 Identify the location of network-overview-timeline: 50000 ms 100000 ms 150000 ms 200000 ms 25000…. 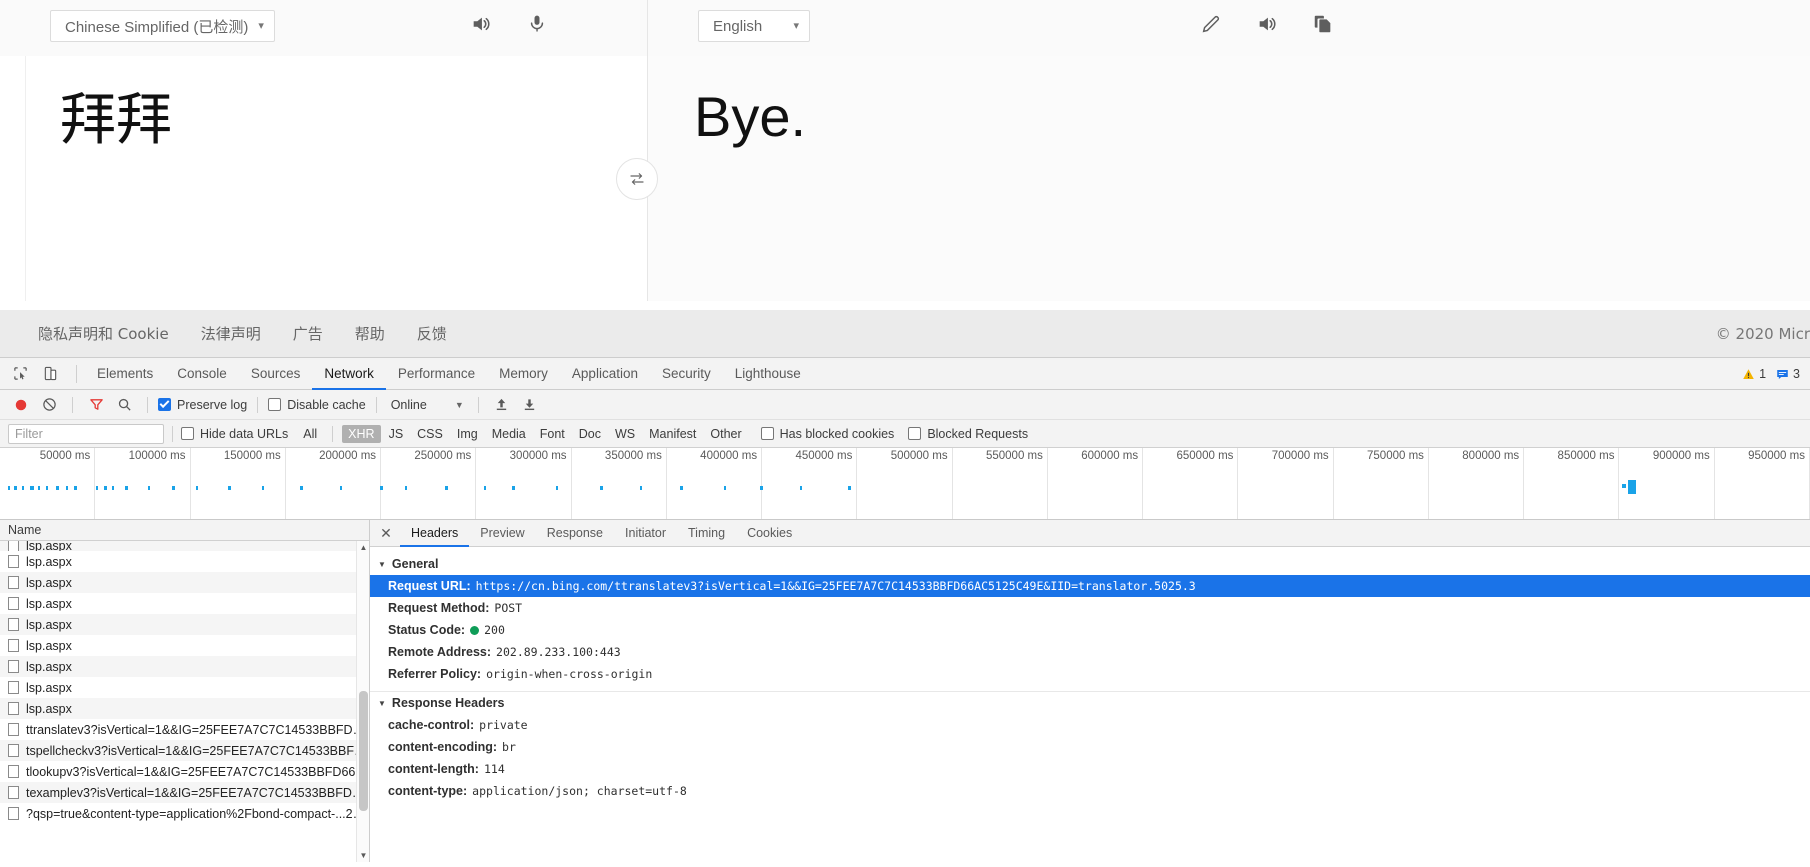
(905, 484).